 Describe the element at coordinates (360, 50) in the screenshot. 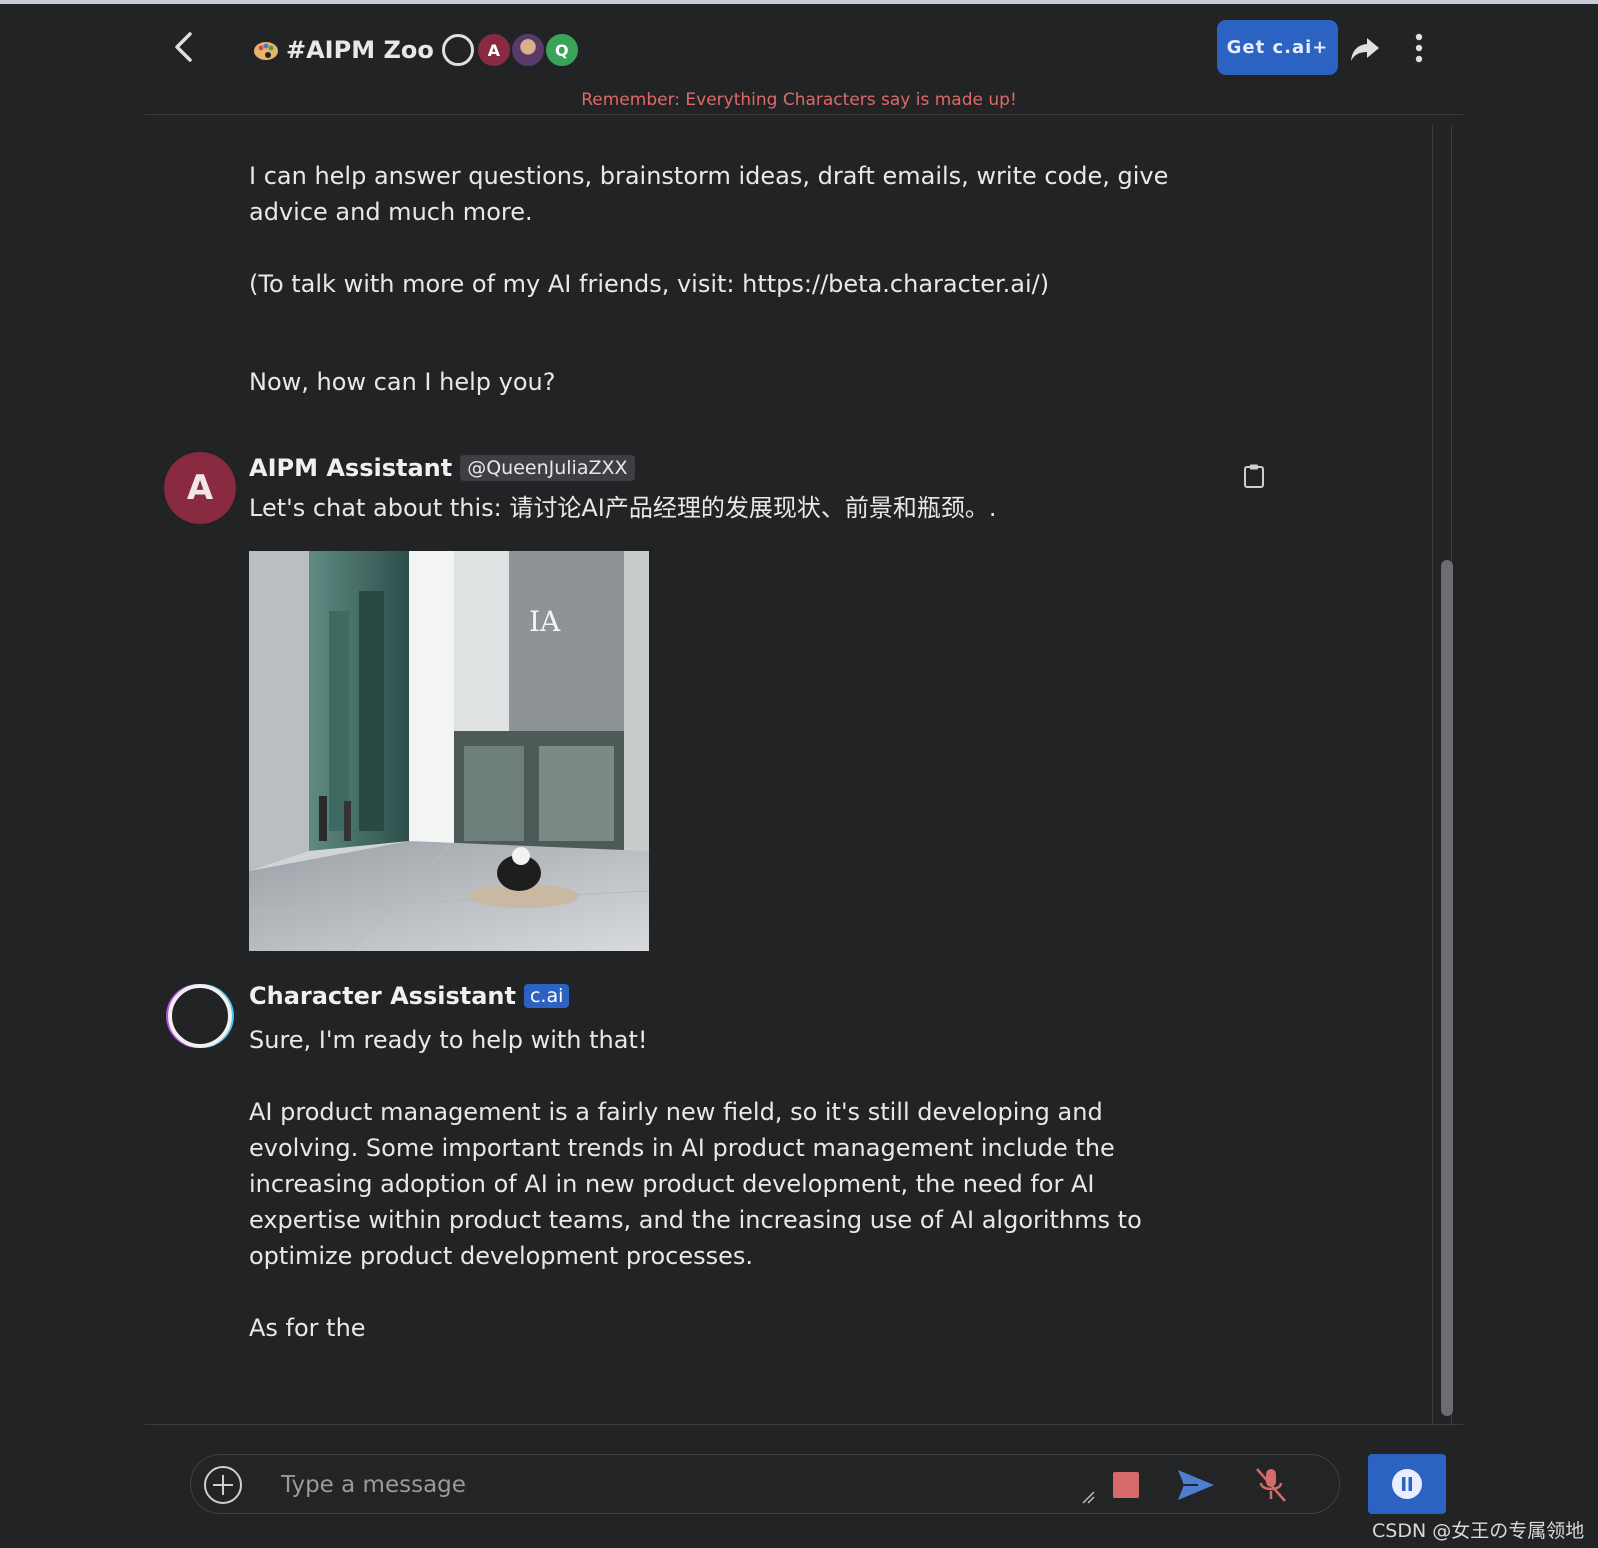

I see `room-title: #AIPM Zoo` at that location.